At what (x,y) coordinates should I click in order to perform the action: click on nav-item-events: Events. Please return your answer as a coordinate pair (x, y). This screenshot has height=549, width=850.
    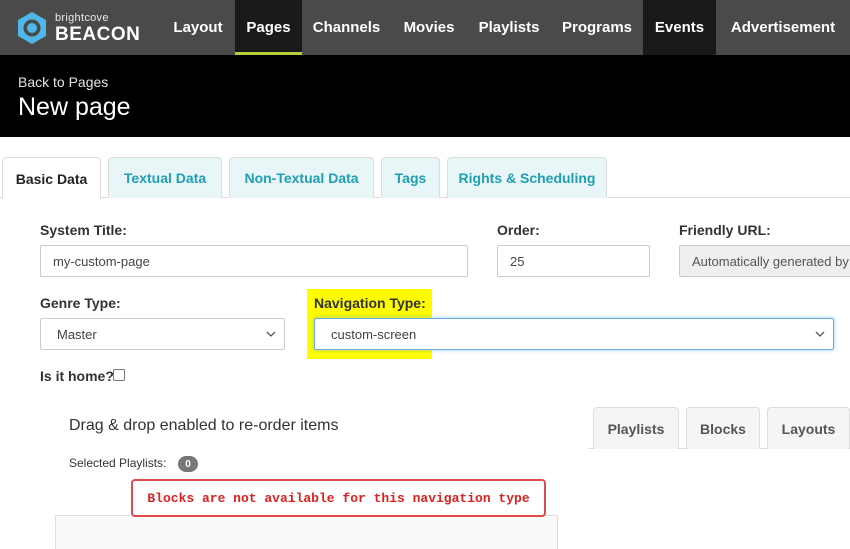
    Looking at the image, I should click on (679, 27).